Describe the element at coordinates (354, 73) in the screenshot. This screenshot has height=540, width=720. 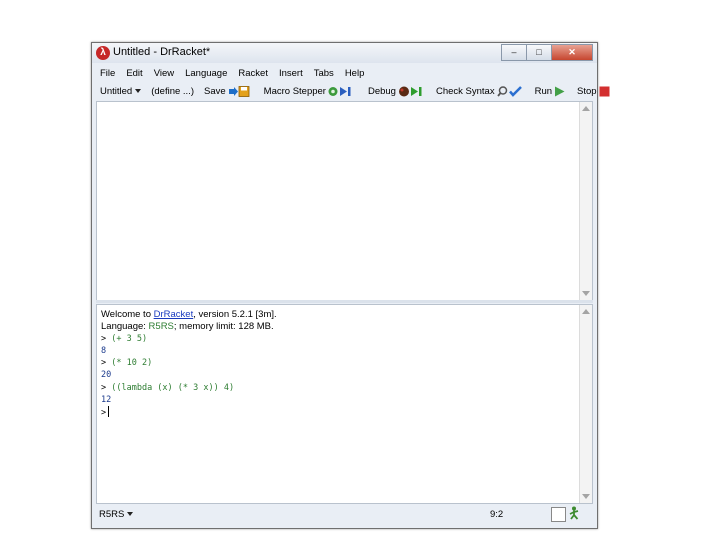
I see `menu-help: Help` at that location.